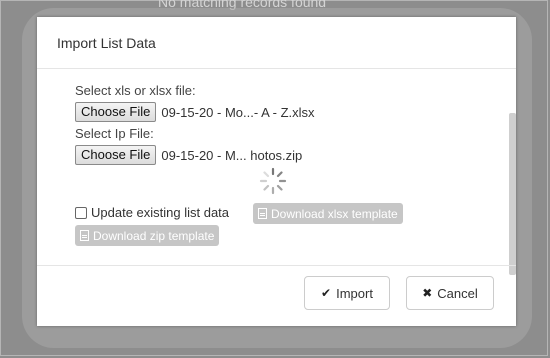  Describe the element at coordinates (276, 295) in the screenshot. I see `dialog-footer: ✔ Import ✖ Cancel` at that location.